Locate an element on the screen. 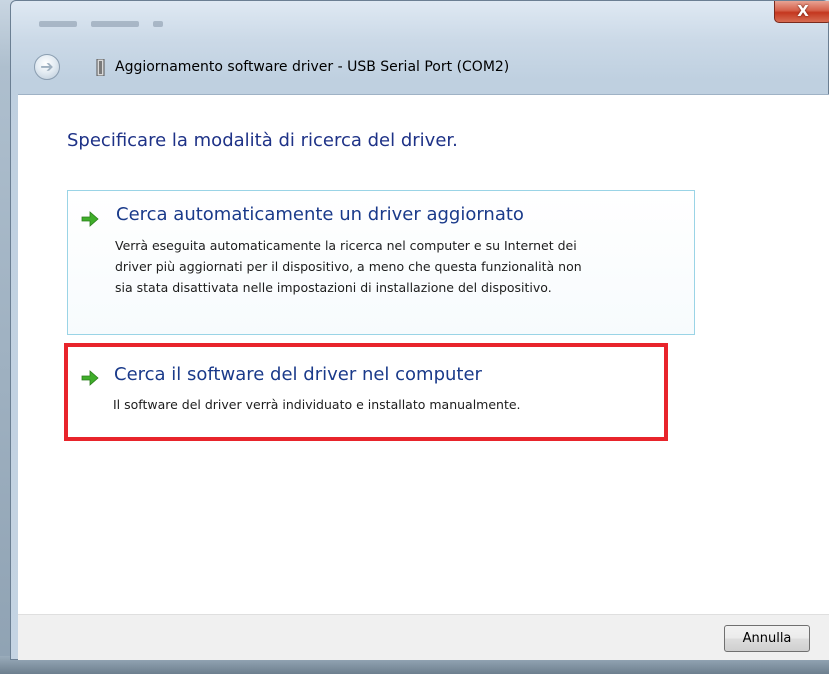 The image size is (829, 674). close-button: X is located at coordinates (801, 12).